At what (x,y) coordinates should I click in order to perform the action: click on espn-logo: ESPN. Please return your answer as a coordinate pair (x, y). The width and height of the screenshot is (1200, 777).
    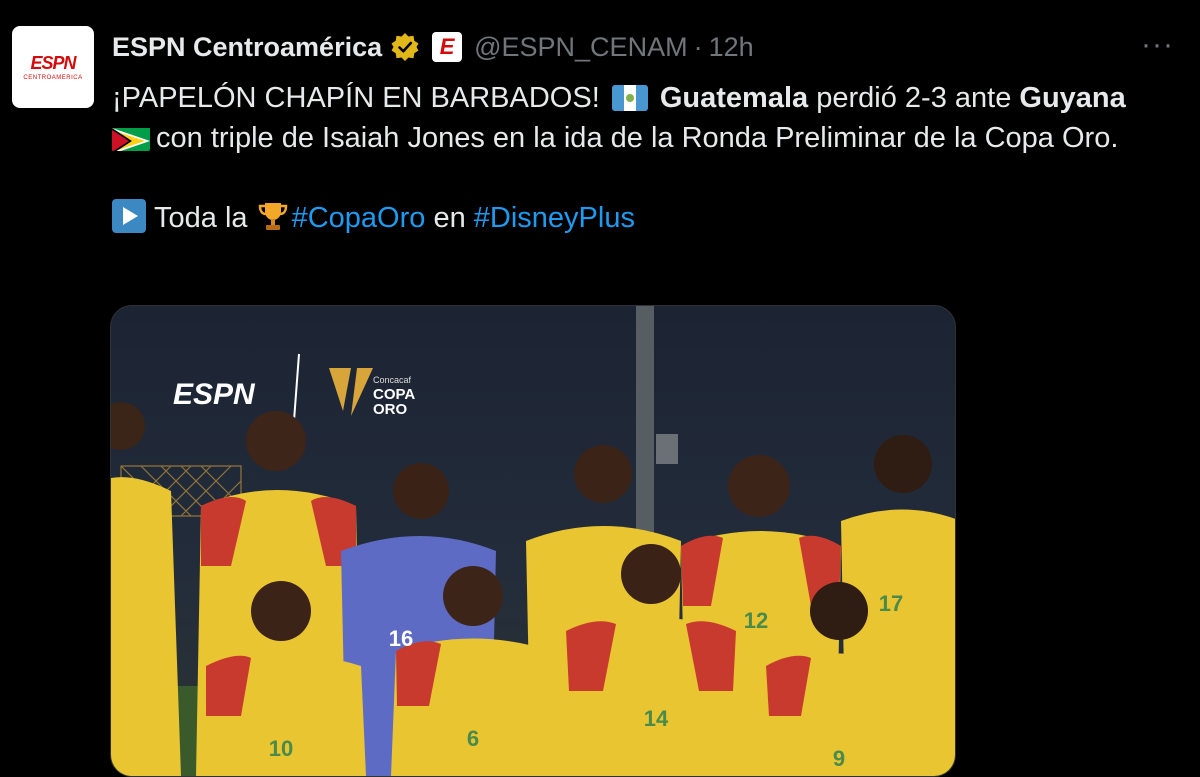
    Looking at the image, I should click on (214, 394).